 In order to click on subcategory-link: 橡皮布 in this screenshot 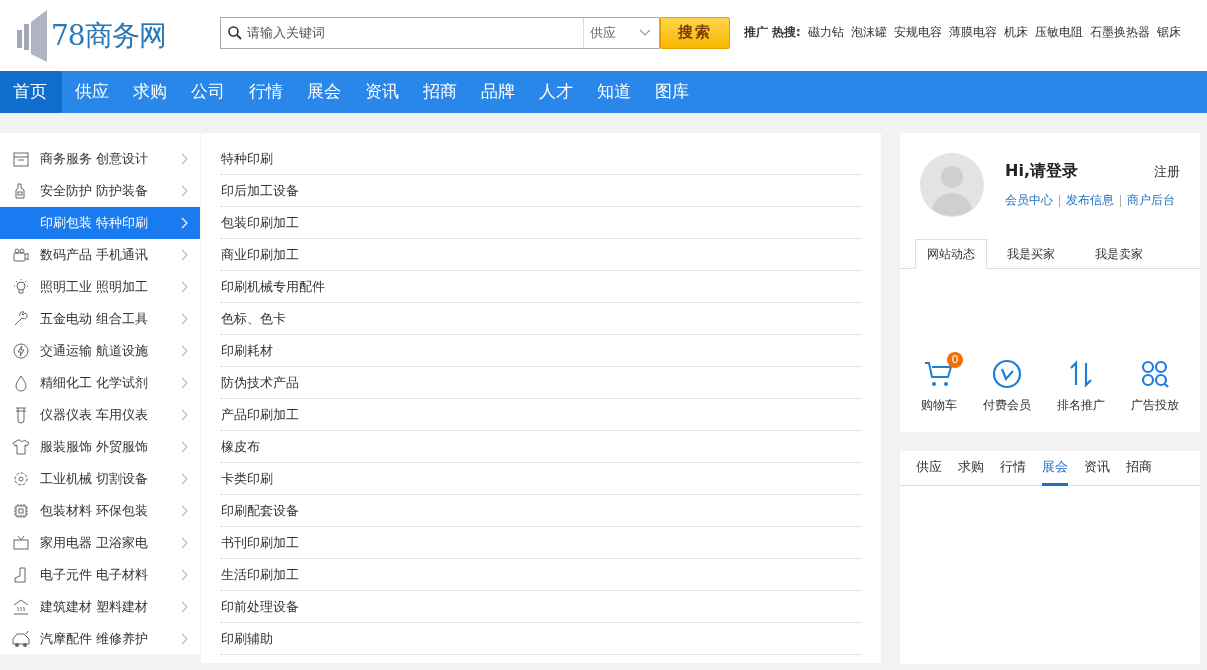, I will do `click(240, 446)`.